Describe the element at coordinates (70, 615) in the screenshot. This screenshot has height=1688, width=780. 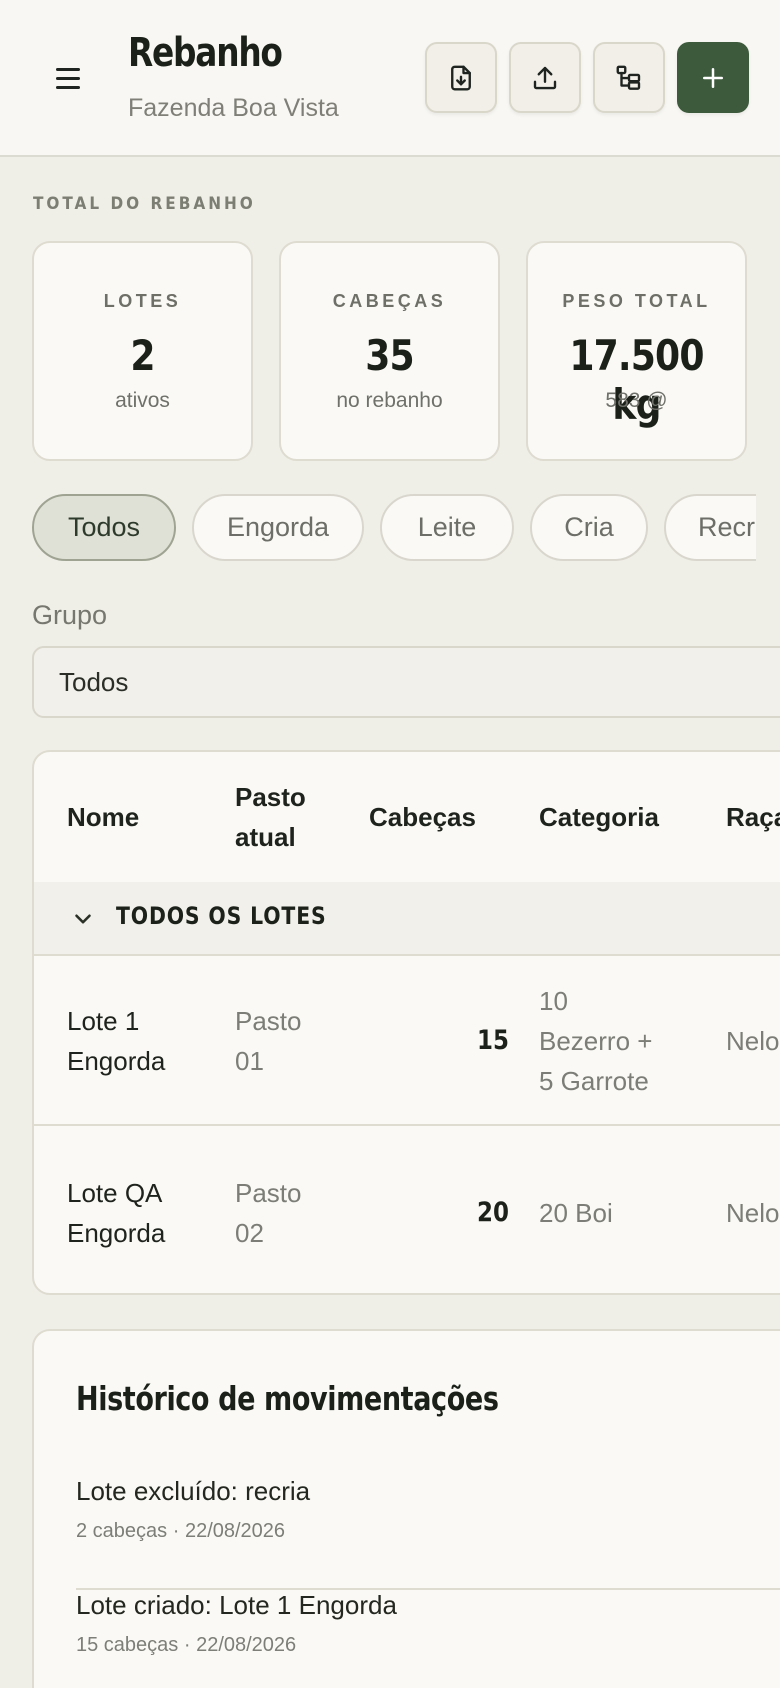
I see `group-label: Grupo` at that location.